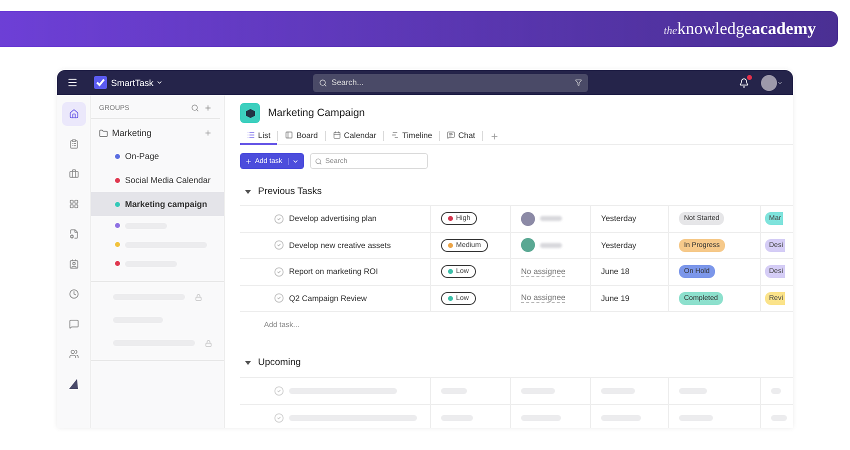 This screenshot has height=450, width=850. I want to click on task-name: Q2 Campaign Review, so click(328, 298).